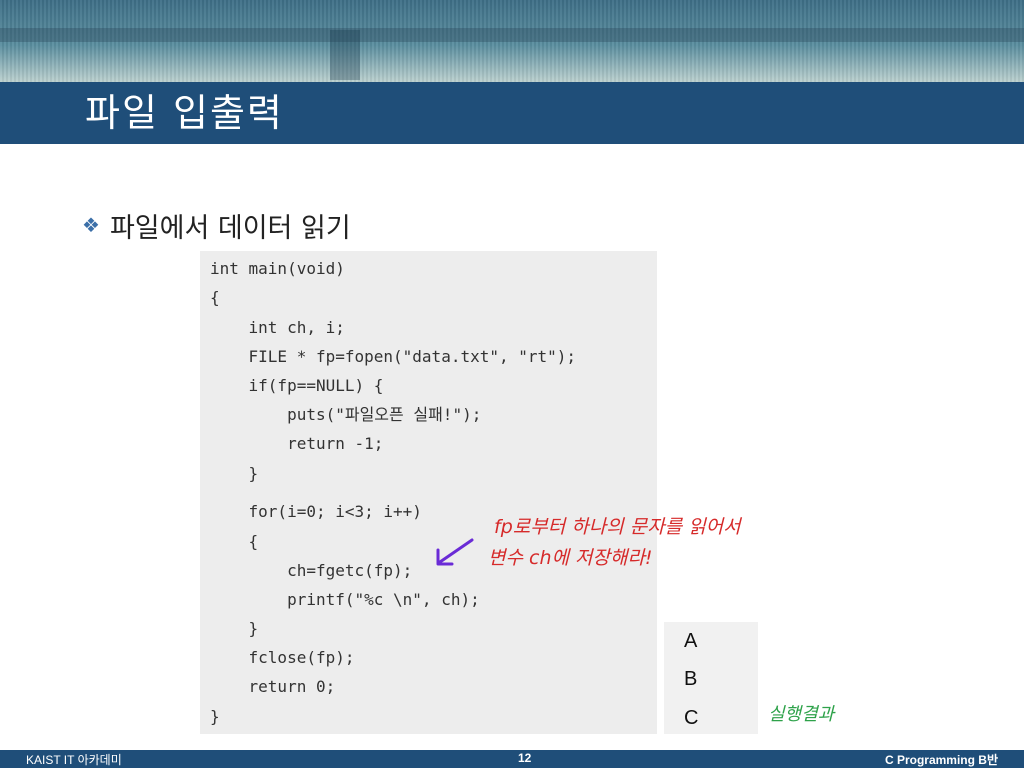 The image size is (1024, 768). I want to click on code-line: return -1;, so click(297, 443).